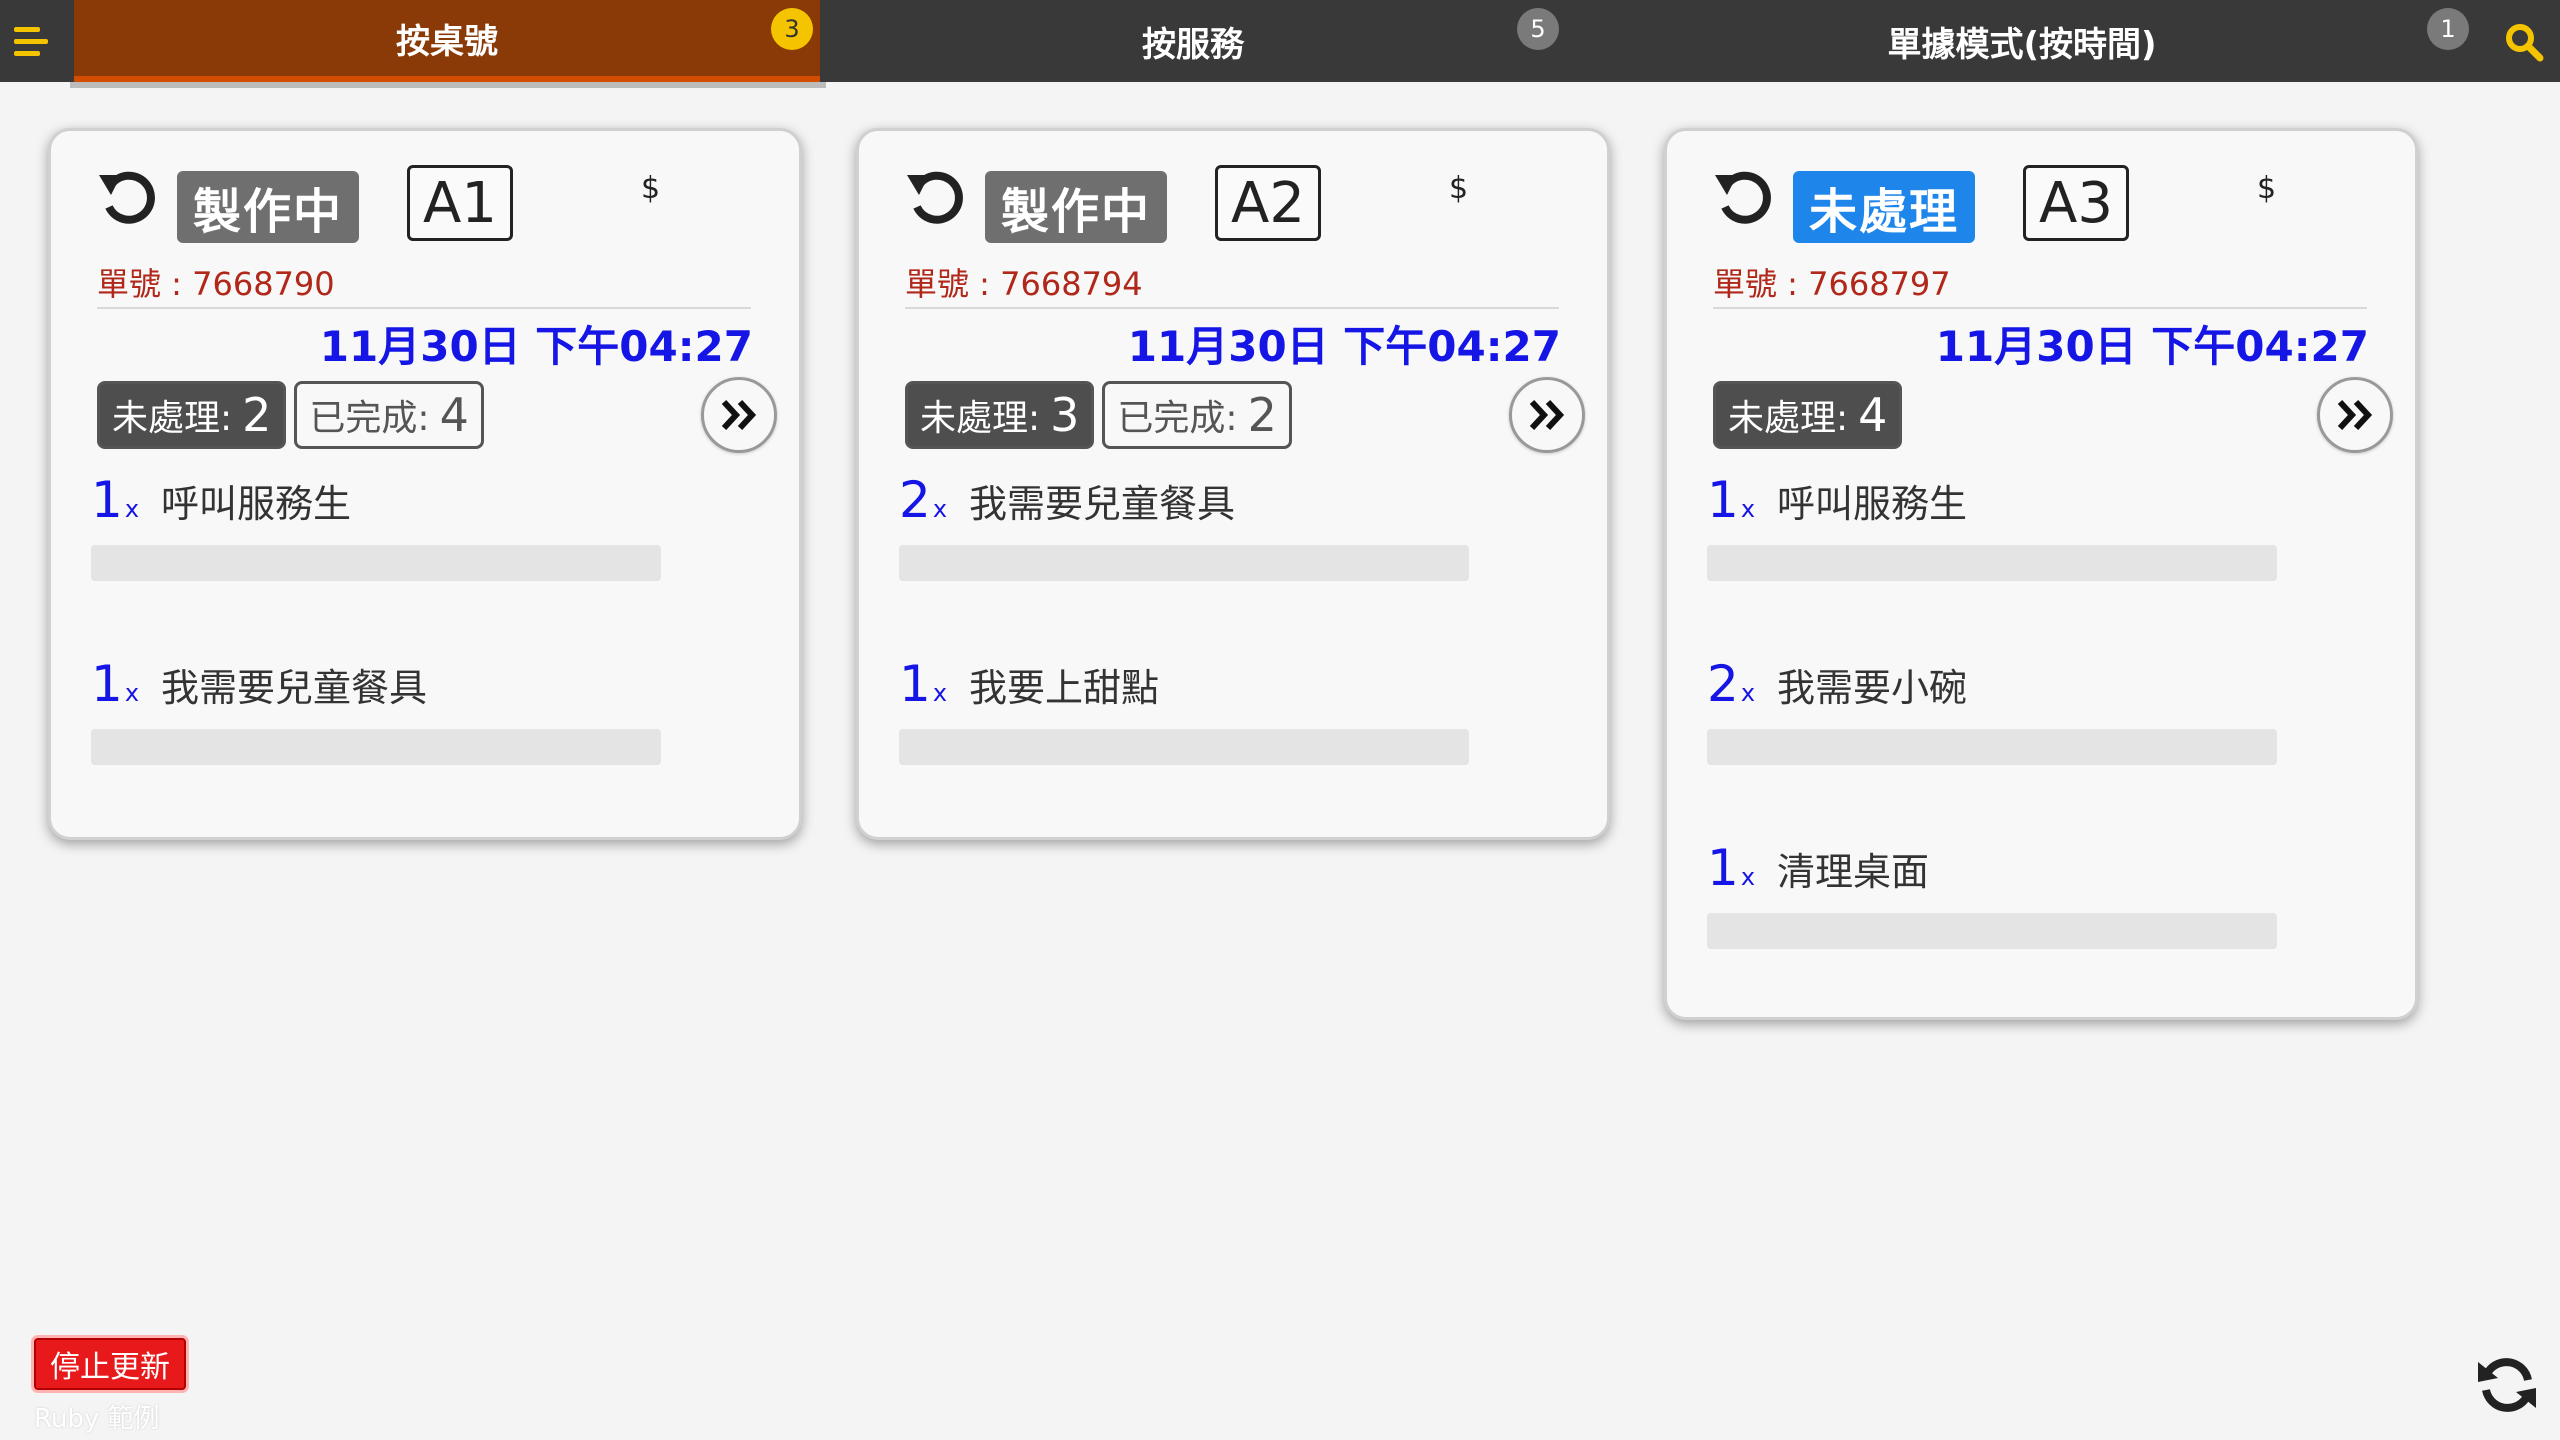  I want to click on stop-update-button: 停止更新, so click(110, 1364).